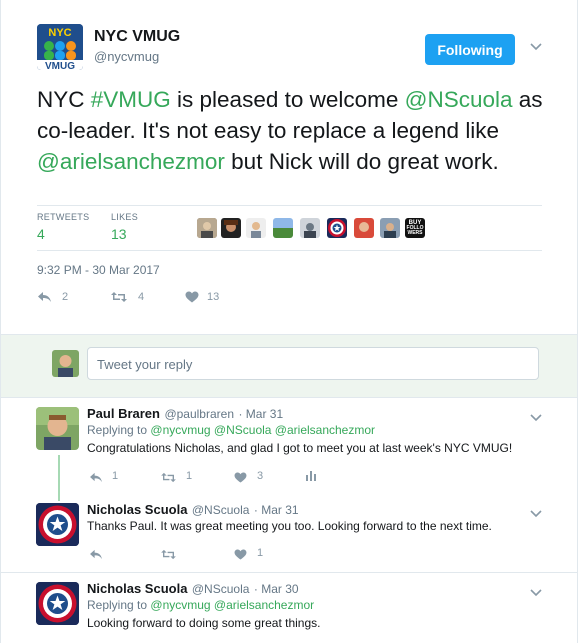 Image resolution: width=578 pixels, height=643 pixels. I want to click on analytics-icon, so click(311, 477).